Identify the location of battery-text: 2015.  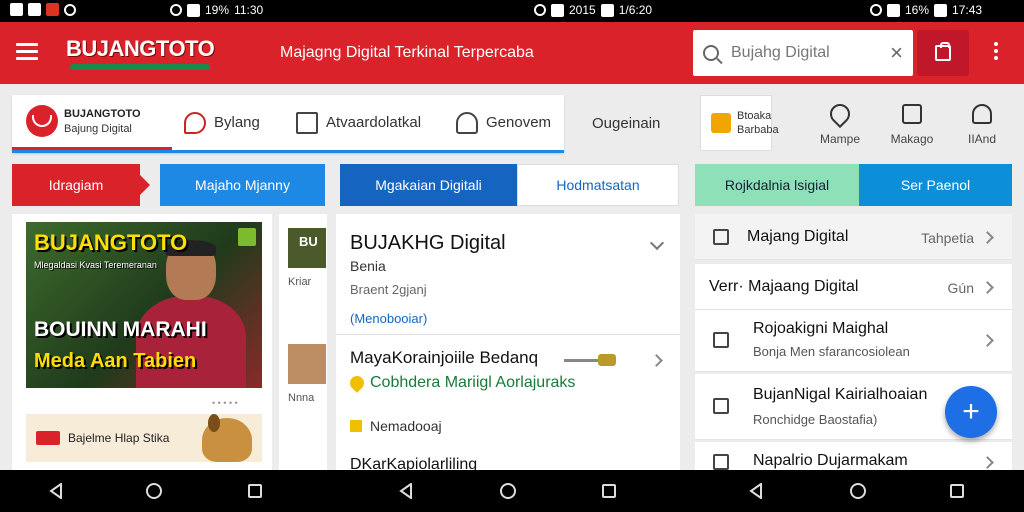
(582, 10).